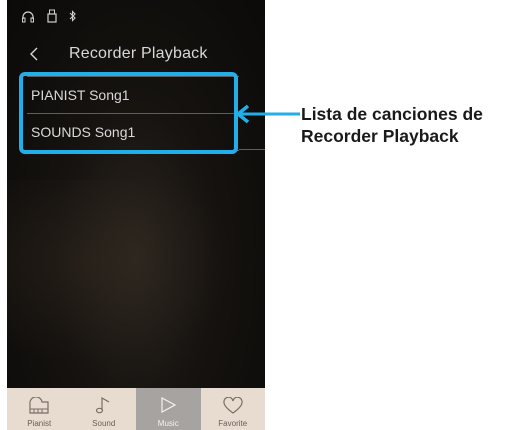 The height and width of the screenshot is (430, 517). What do you see at coordinates (138, 53) in the screenshot?
I see `page-title: Recorder Playback` at bounding box center [138, 53].